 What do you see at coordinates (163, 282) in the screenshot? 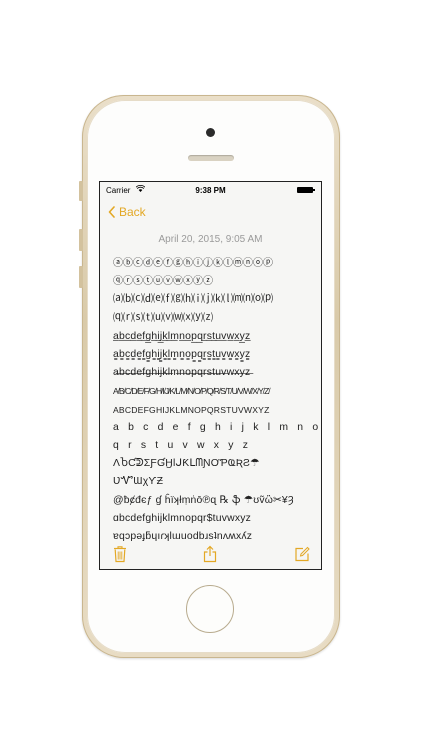
I see `note-line: ⓠⓡⓢⓣⓤⓥⓦⓧⓨⓩ` at bounding box center [163, 282].